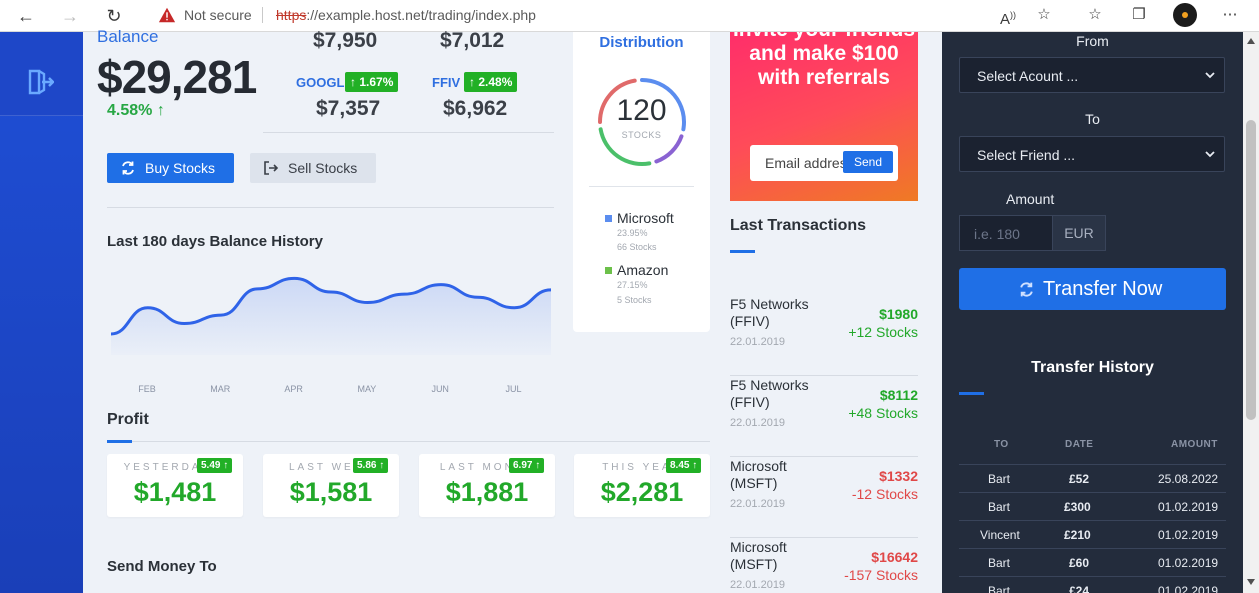 Image resolution: width=1259 pixels, height=593 pixels. Describe the element at coordinates (643, 270) in the screenshot. I see `legend-name: Amazon` at that location.